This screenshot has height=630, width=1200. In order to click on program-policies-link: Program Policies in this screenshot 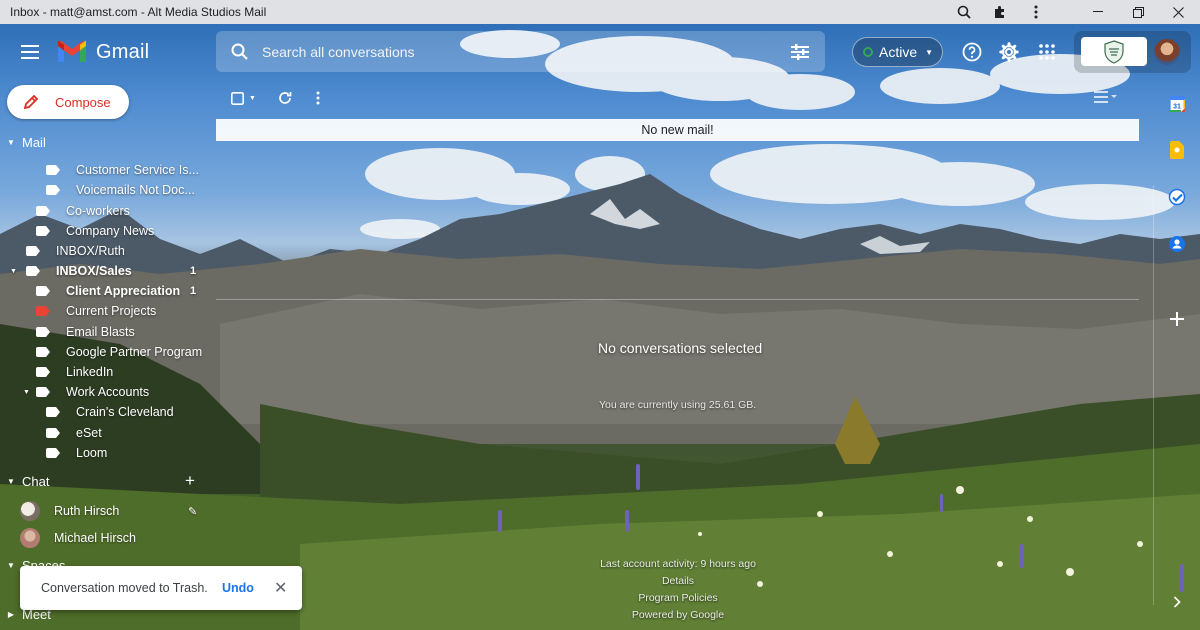, I will do `click(678, 598)`.